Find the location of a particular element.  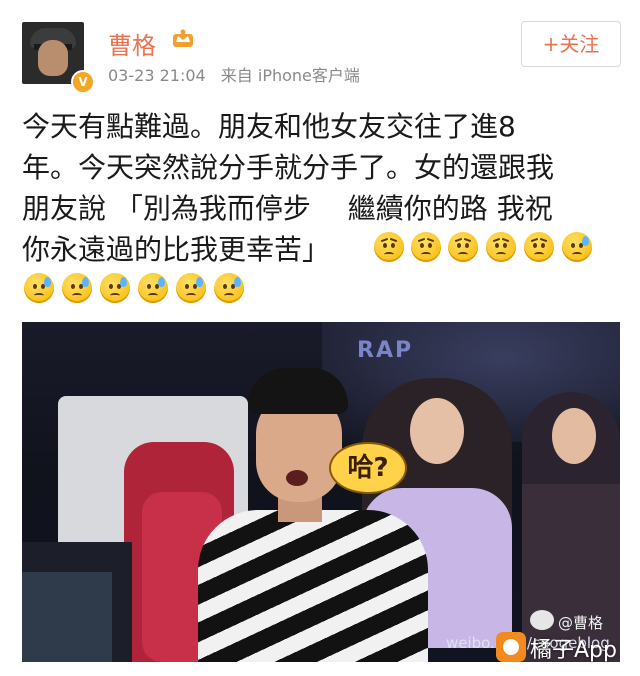

speech-bubble: 哈? is located at coordinates (368, 468).